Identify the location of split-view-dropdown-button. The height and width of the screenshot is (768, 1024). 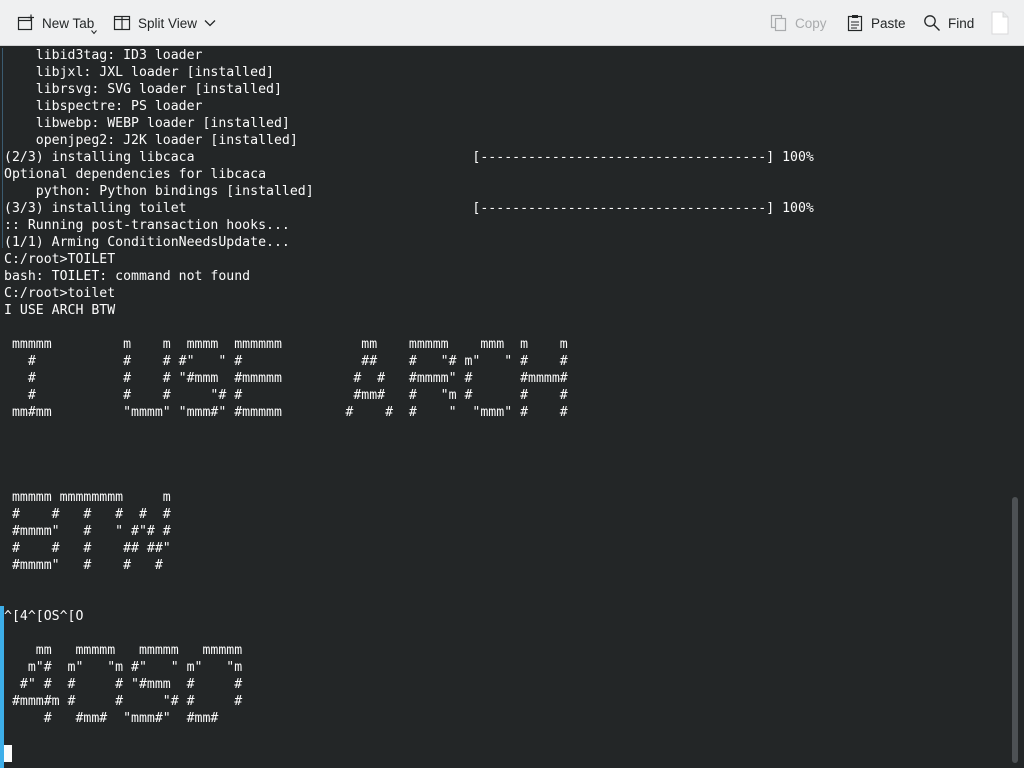
(210, 23).